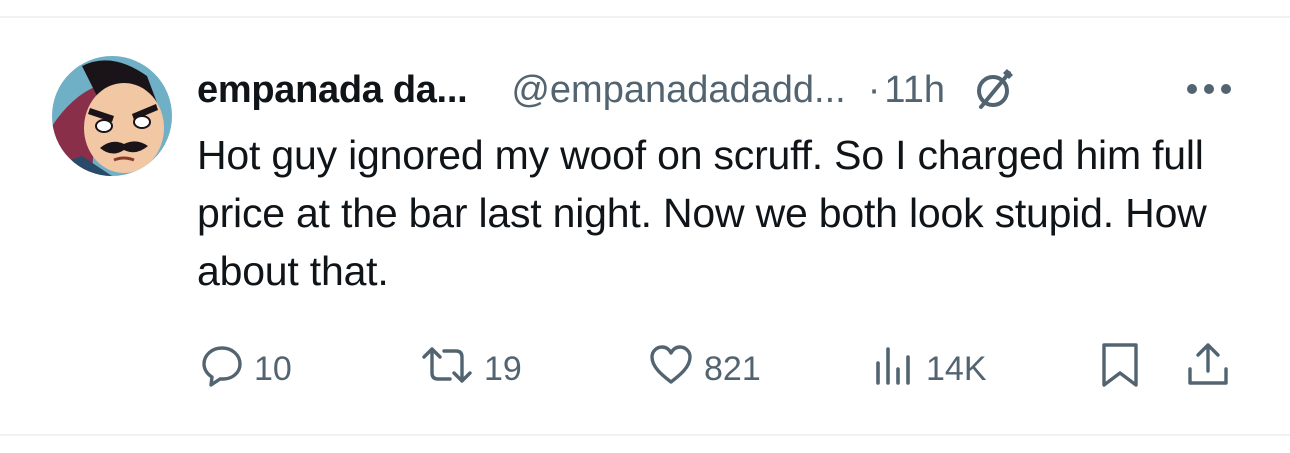 Image resolution: width=1290 pixels, height=453 pixels. Describe the element at coordinates (447, 369) in the screenshot. I see `retweet-icon` at that location.